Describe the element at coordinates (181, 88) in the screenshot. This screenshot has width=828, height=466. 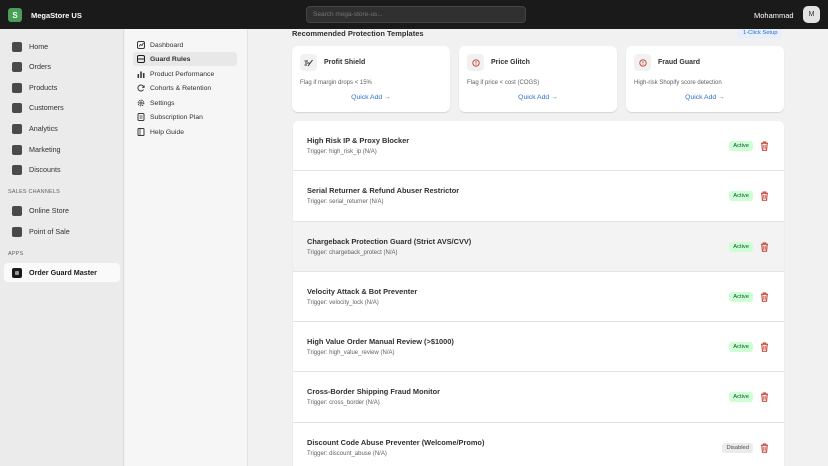
I see `subnav-item-label: Cohorts & Retention` at that location.